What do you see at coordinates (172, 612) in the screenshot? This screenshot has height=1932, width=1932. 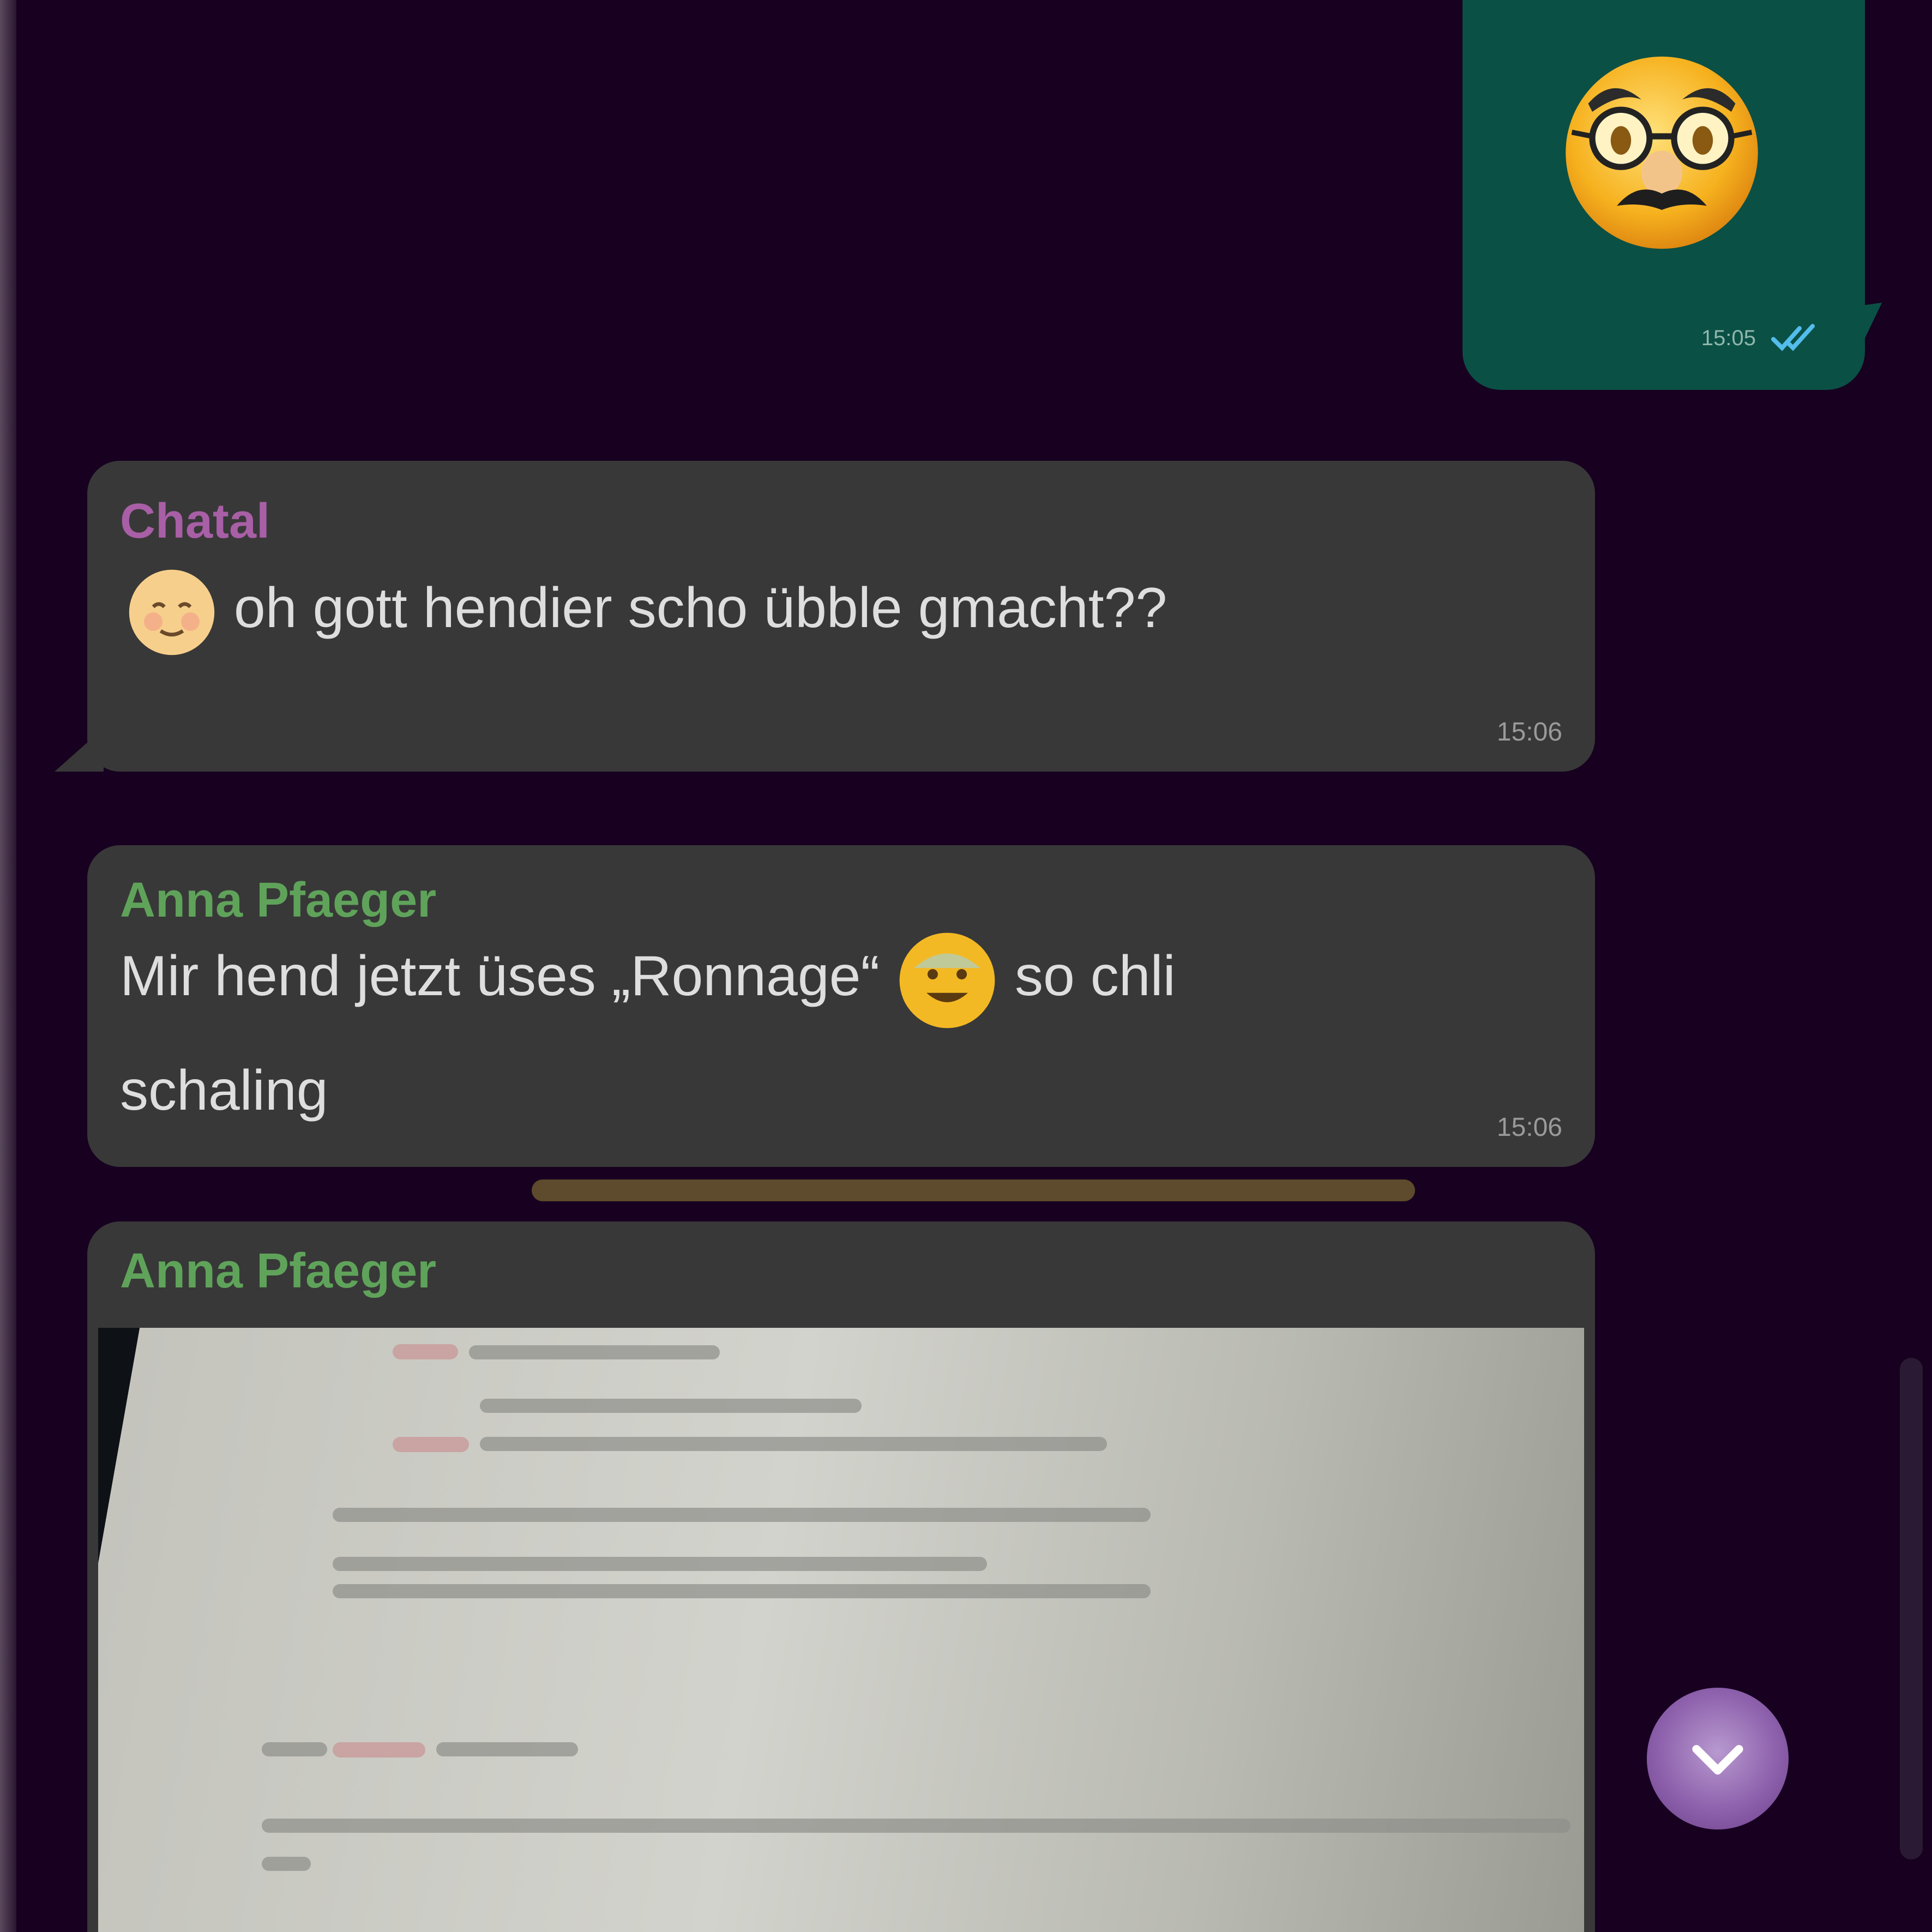 I see `blushing-face-emoji-icon` at bounding box center [172, 612].